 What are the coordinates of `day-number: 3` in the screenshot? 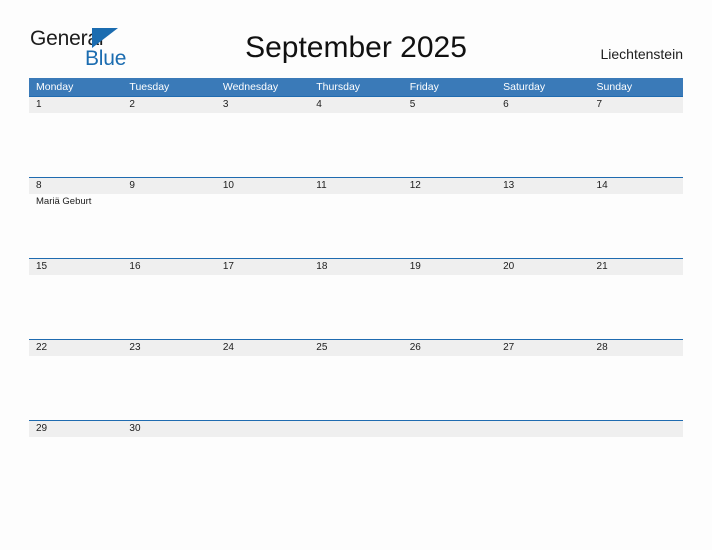 It's located at (262, 105).